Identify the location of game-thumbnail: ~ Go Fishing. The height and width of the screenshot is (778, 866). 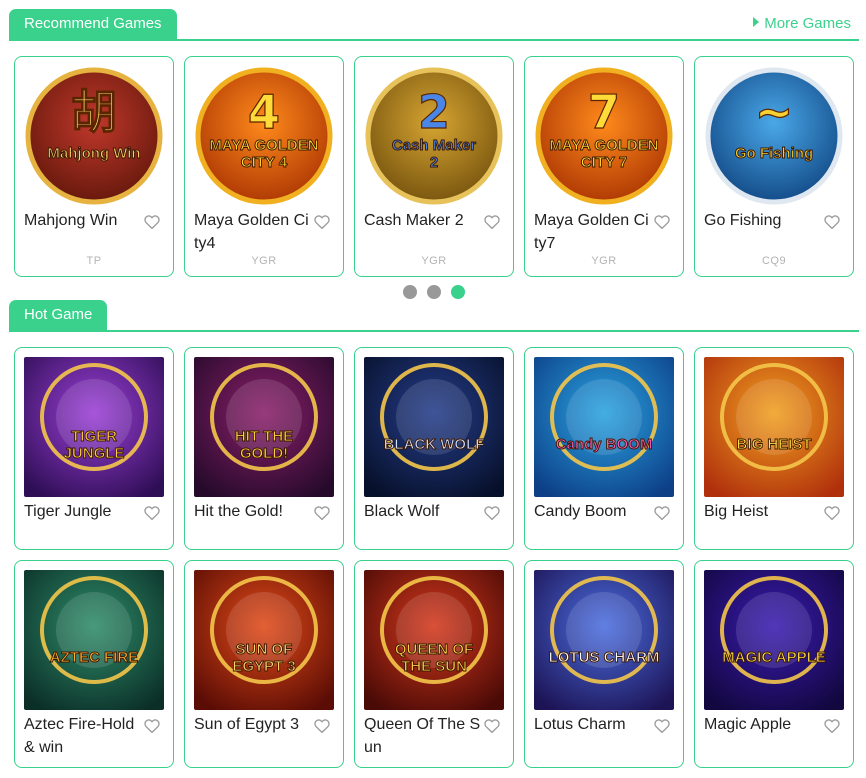
(774, 136).